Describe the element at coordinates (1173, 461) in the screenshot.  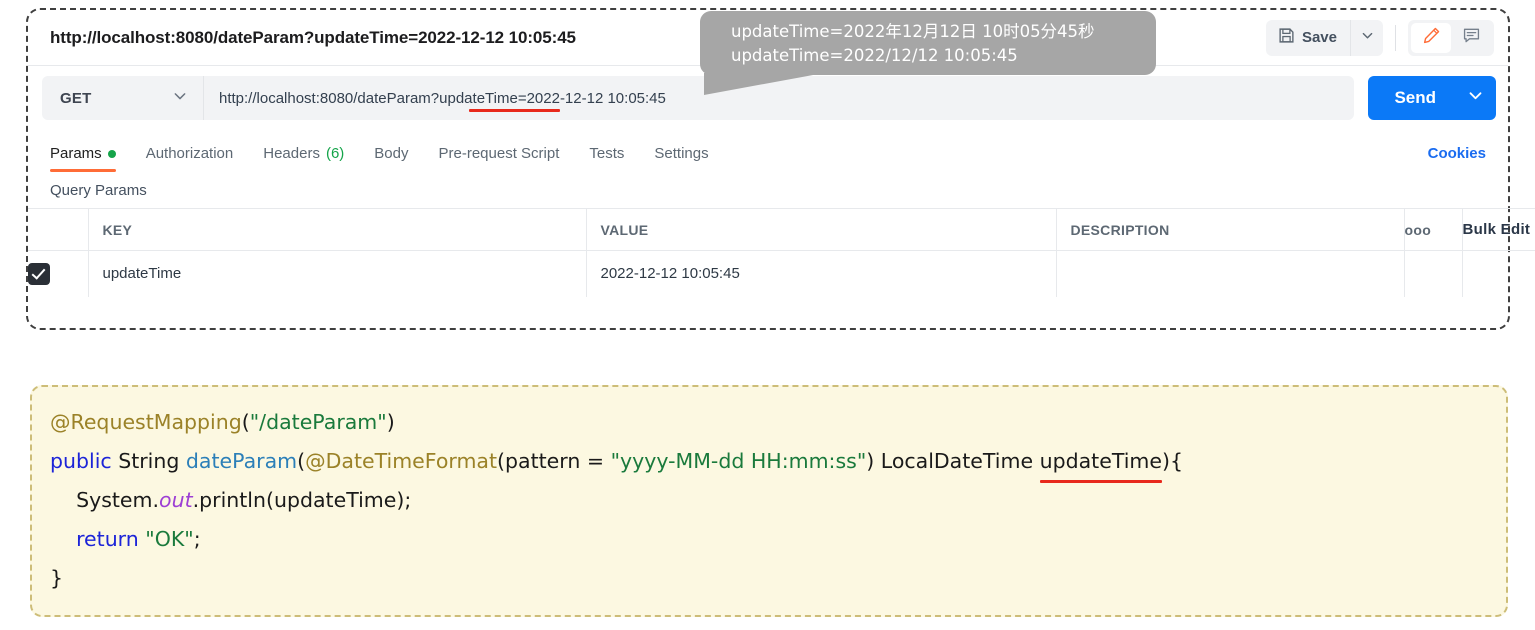
I see `code-punct: ){` at that location.